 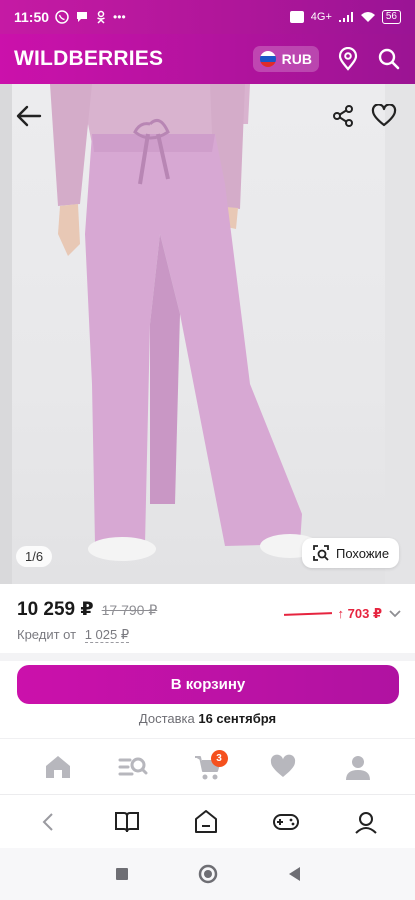 What do you see at coordinates (207, 59) in the screenshot?
I see `app-header: WILDBERRIES RUB` at bounding box center [207, 59].